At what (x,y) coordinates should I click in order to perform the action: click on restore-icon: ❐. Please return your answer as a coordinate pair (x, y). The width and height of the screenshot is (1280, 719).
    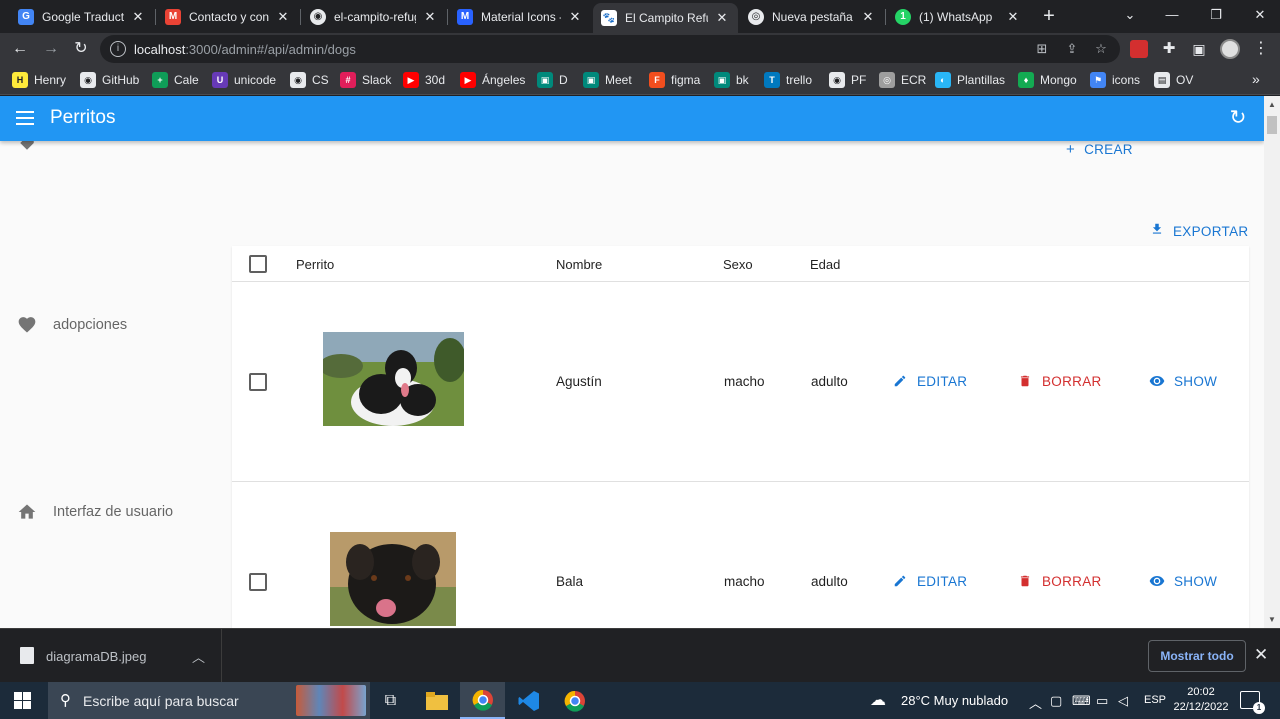
    Looking at the image, I should click on (1216, 15).